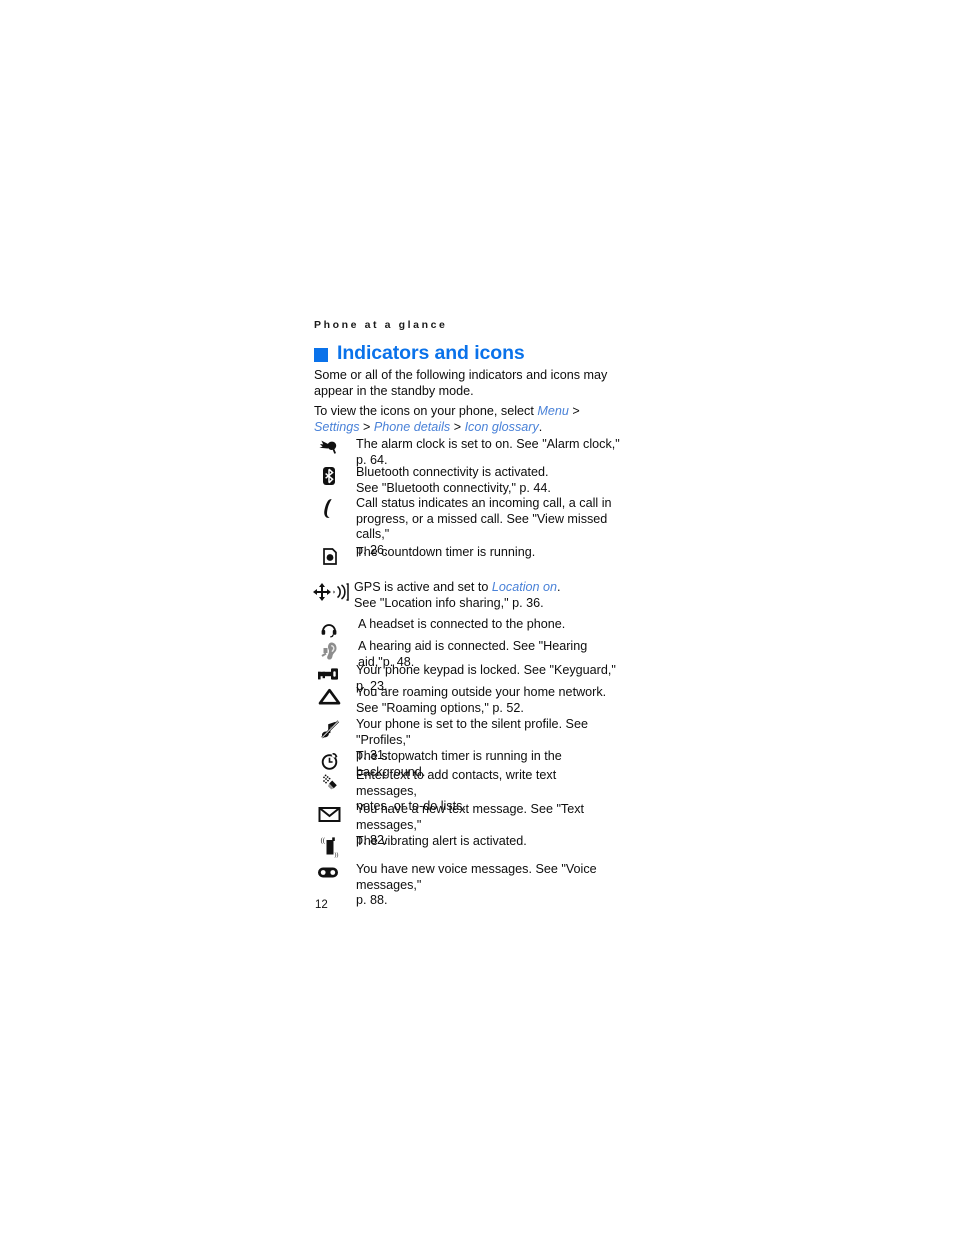  Describe the element at coordinates (412, 427) in the screenshot. I see `menu-path-phone-details: Phone details` at that location.